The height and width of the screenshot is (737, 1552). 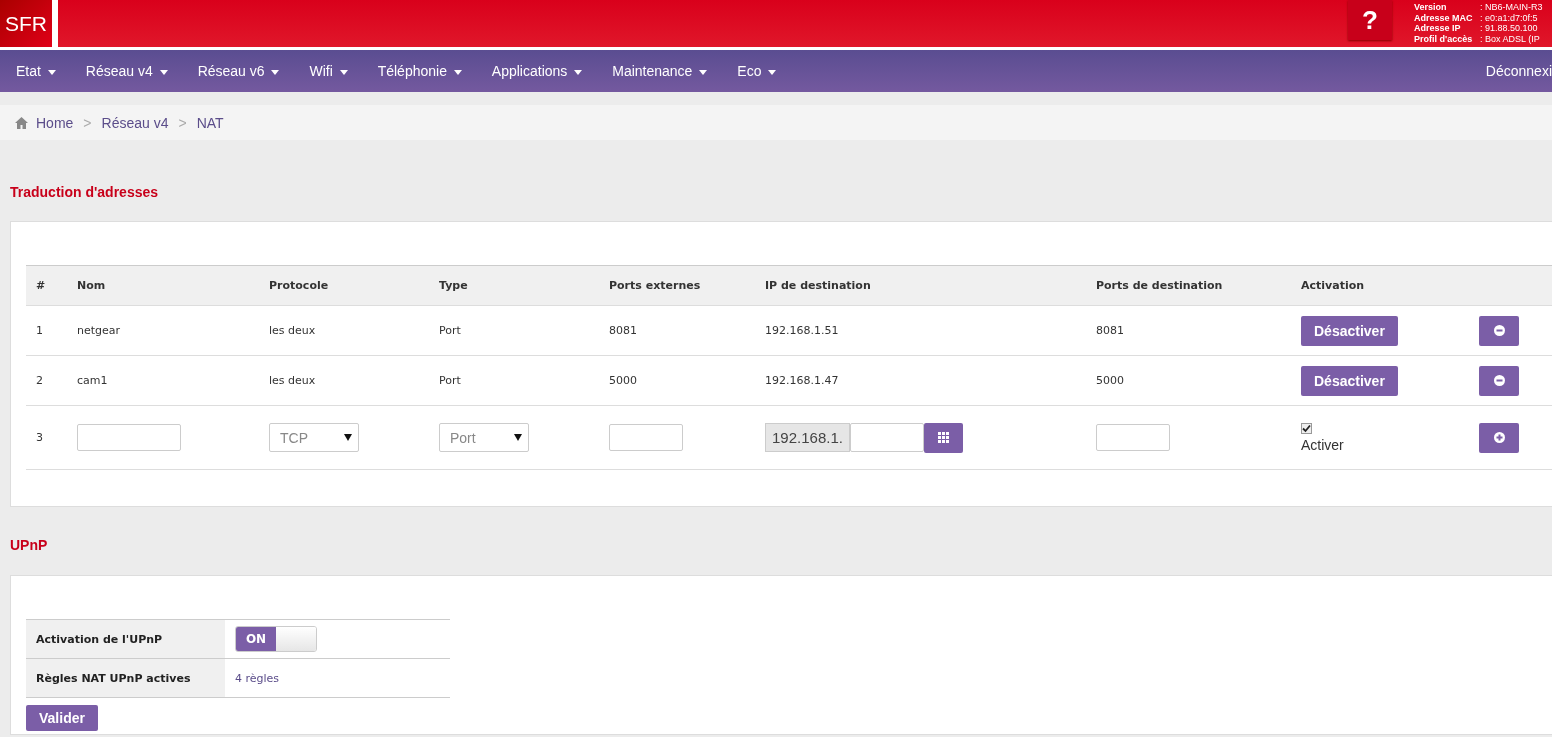 What do you see at coordinates (453, 285) in the screenshot?
I see `column-header: Type` at bounding box center [453, 285].